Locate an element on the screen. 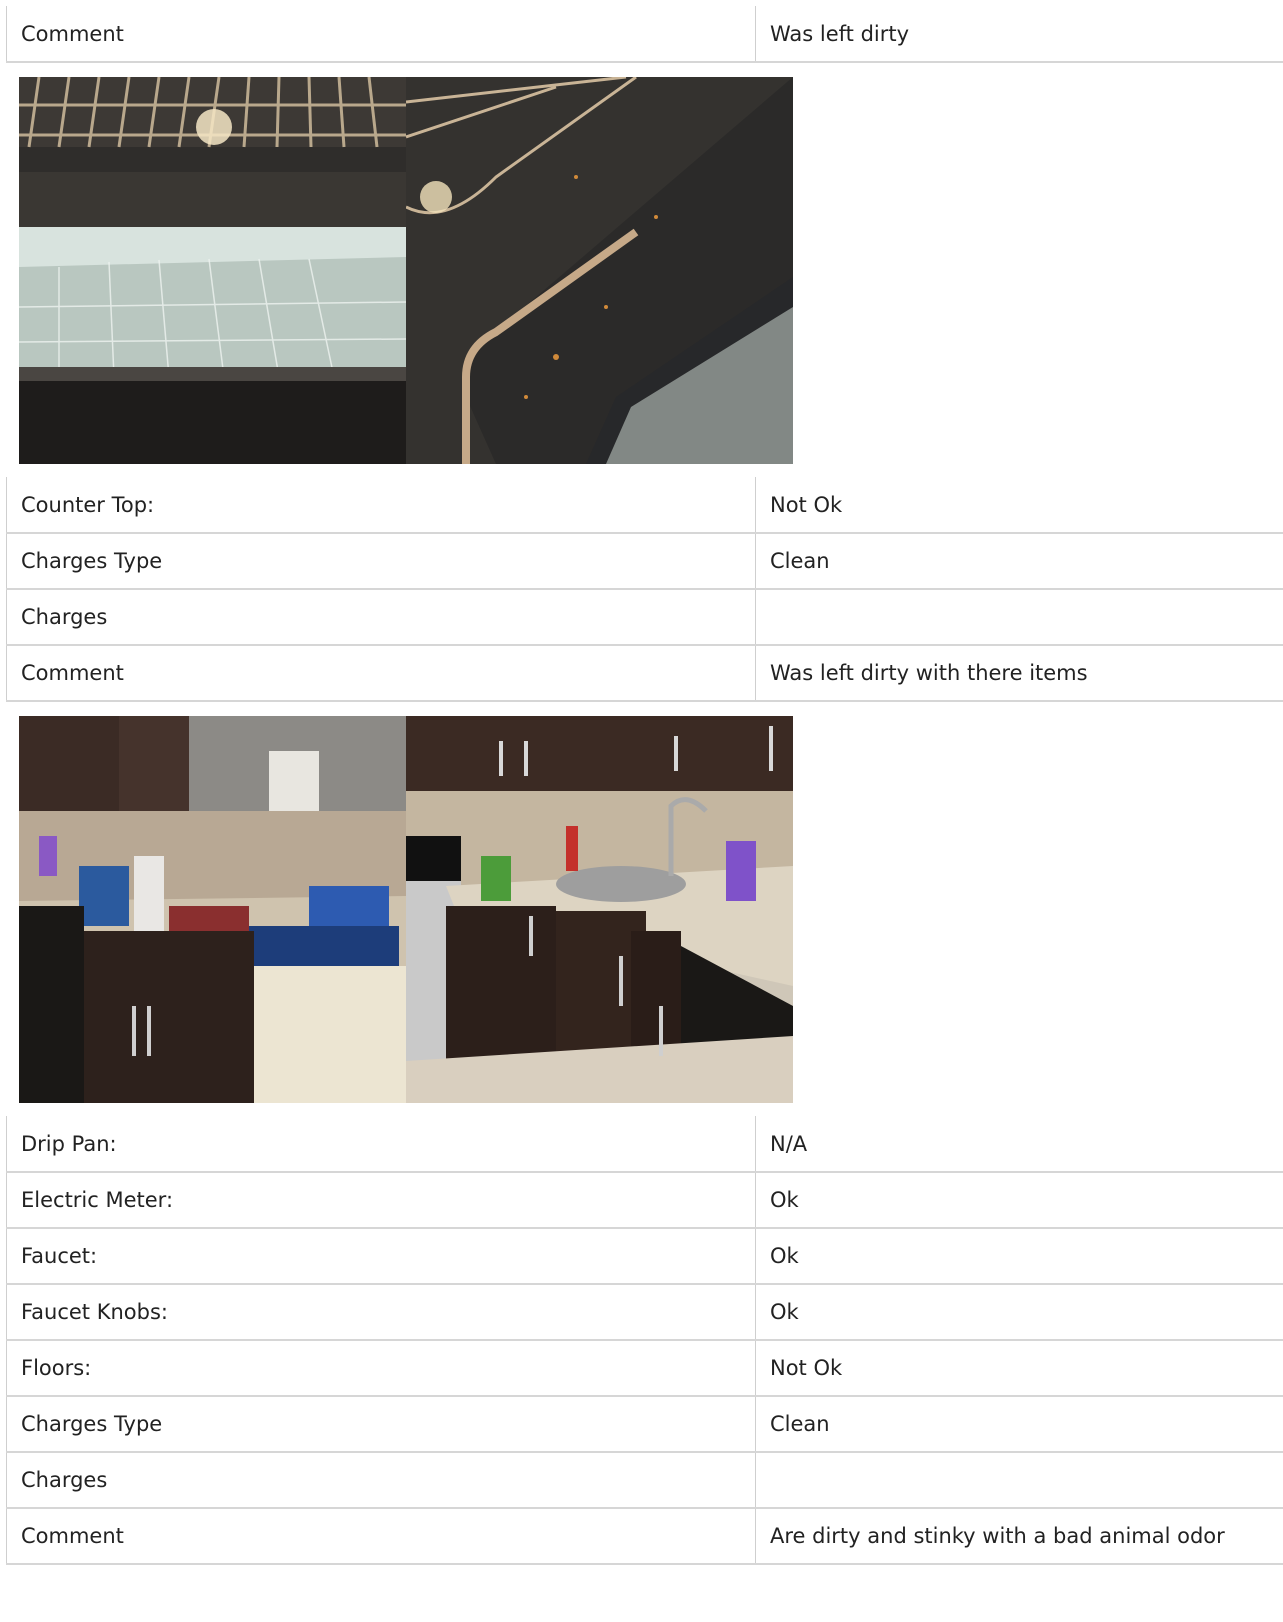 This screenshot has height=1622, width=1283. row-value: Was left dirty with there items is located at coordinates (1019, 673).